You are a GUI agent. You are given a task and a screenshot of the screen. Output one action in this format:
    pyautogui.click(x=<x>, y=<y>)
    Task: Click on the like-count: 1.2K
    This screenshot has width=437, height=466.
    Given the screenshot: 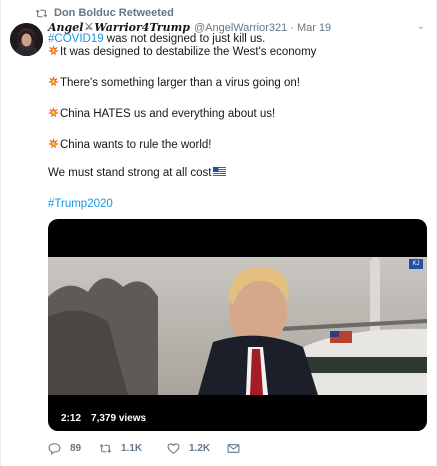 What is the action you would take?
    pyautogui.click(x=200, y=448)
    